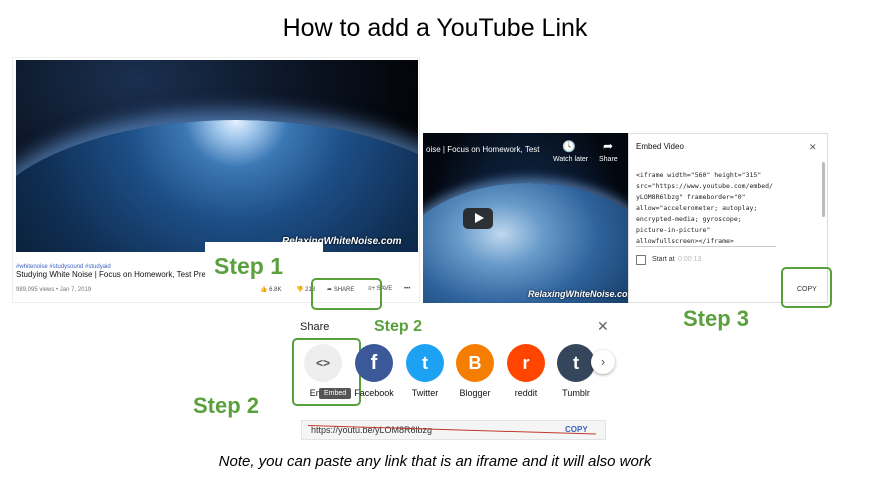 Image resolution: width=870 pixels, height=492 pixels. Describe the element at coordinates (697, 208) in the screenshot. I see `embed-code-line: allow="accelerometer; autoplay;` at that location.